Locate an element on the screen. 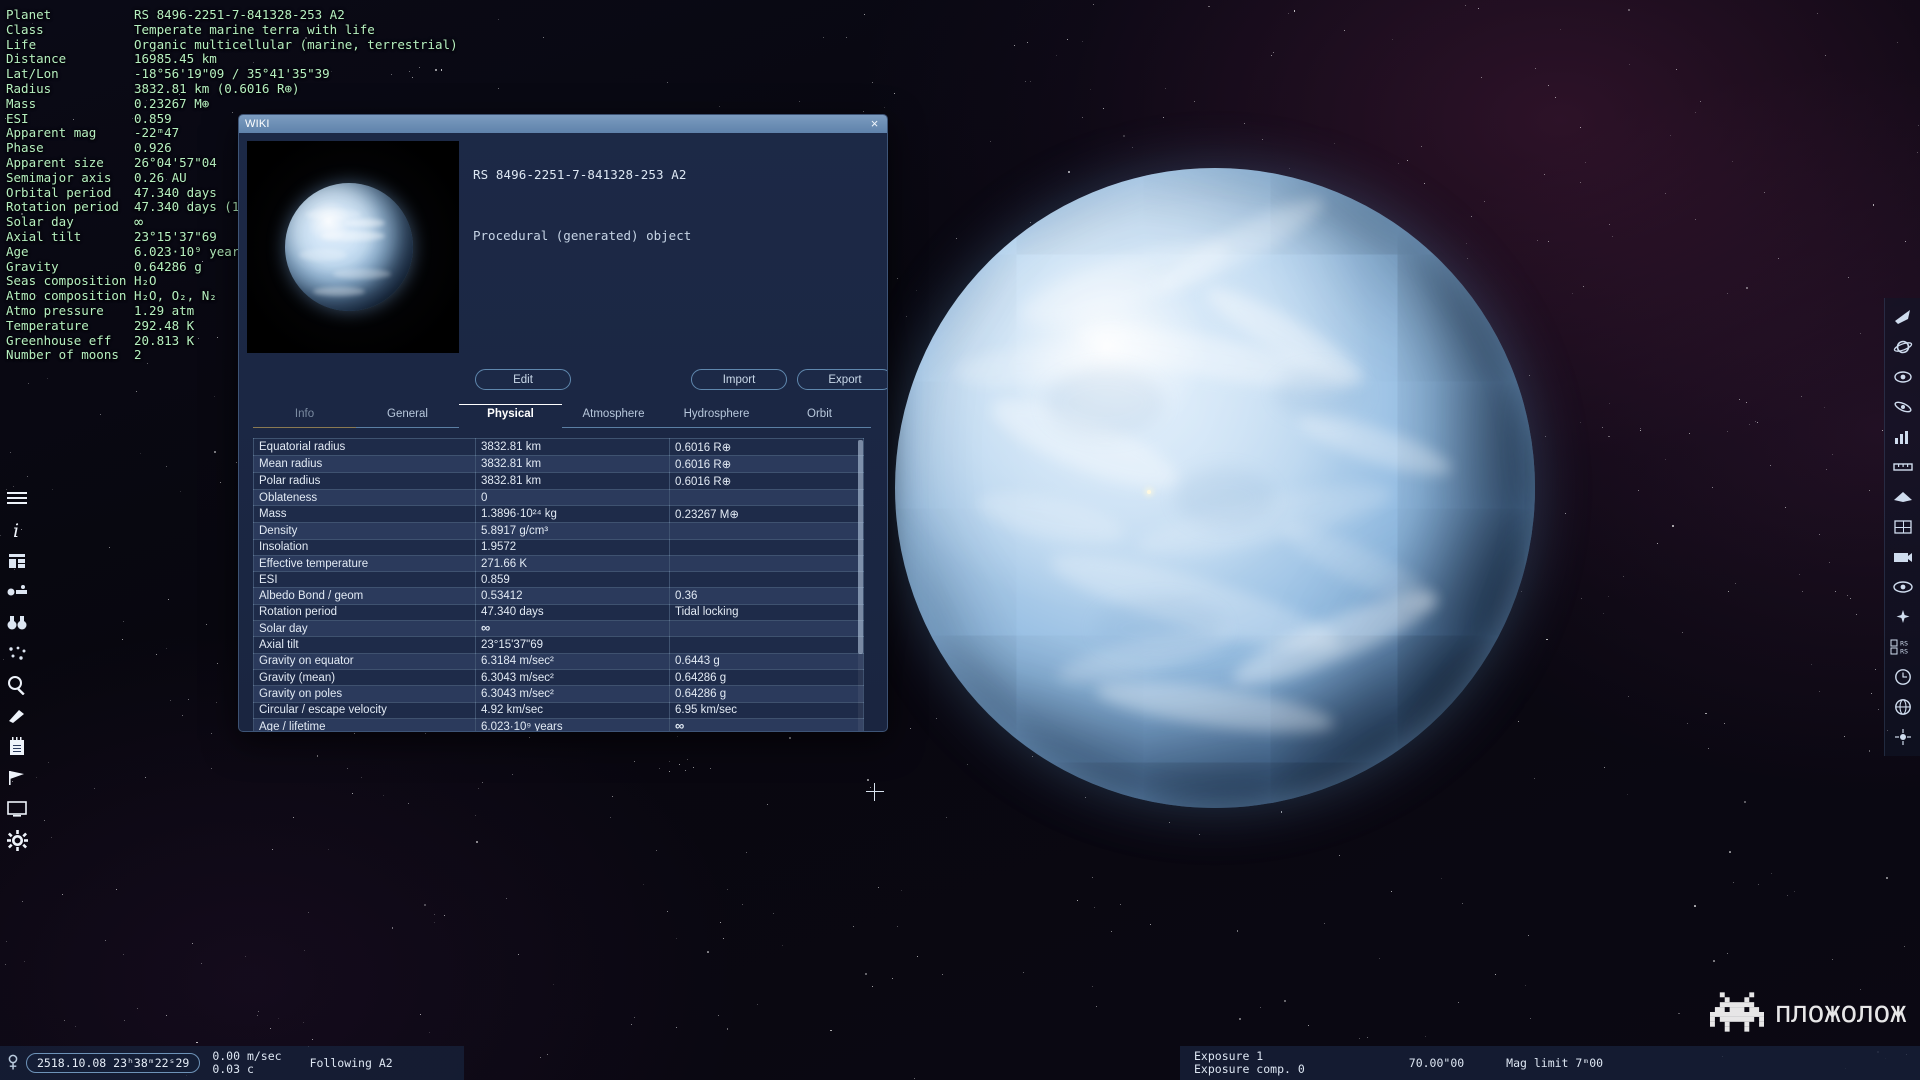 The height and width of the screenshot is (1080, 1920). speed-c: 0.03 c is located at coordinates (233, 1069).